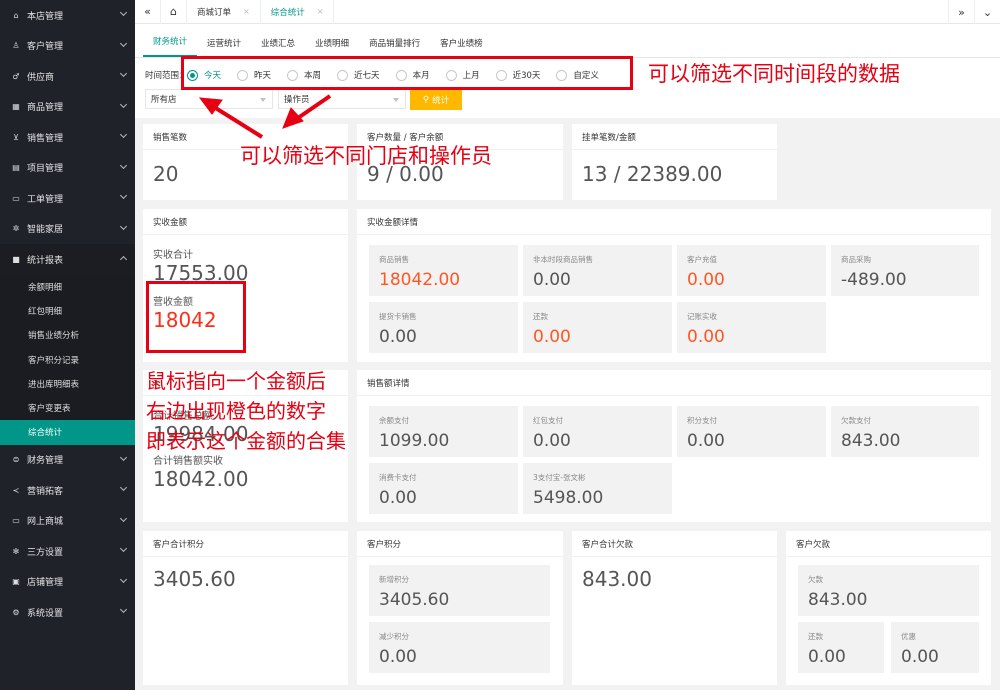  Describe the element at coordinates (443, 327) in the screenshot. I see `detail-box-card-sales: 提货卡销售 0.00` at that location.